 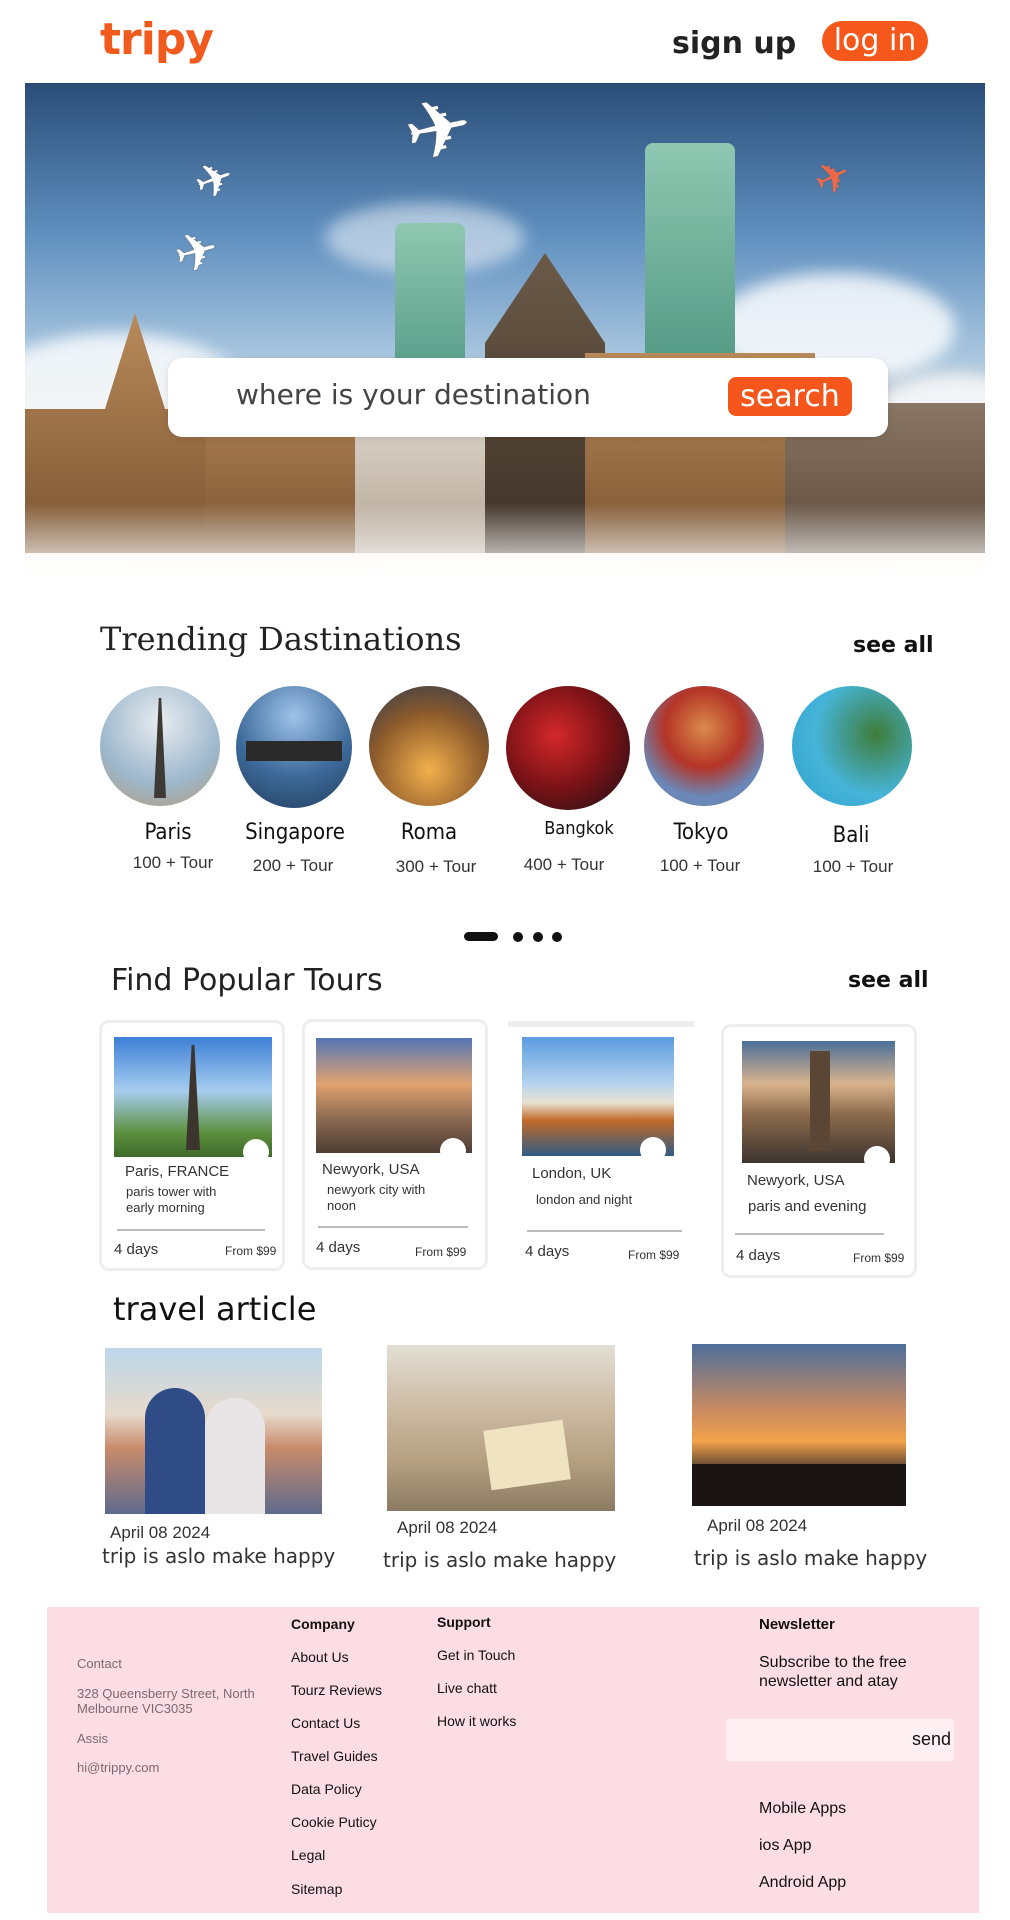 What do you see at coordinates (429, 832) in the screenshot?
I see `destination-name: Roma` at bounding box center [429, 832].